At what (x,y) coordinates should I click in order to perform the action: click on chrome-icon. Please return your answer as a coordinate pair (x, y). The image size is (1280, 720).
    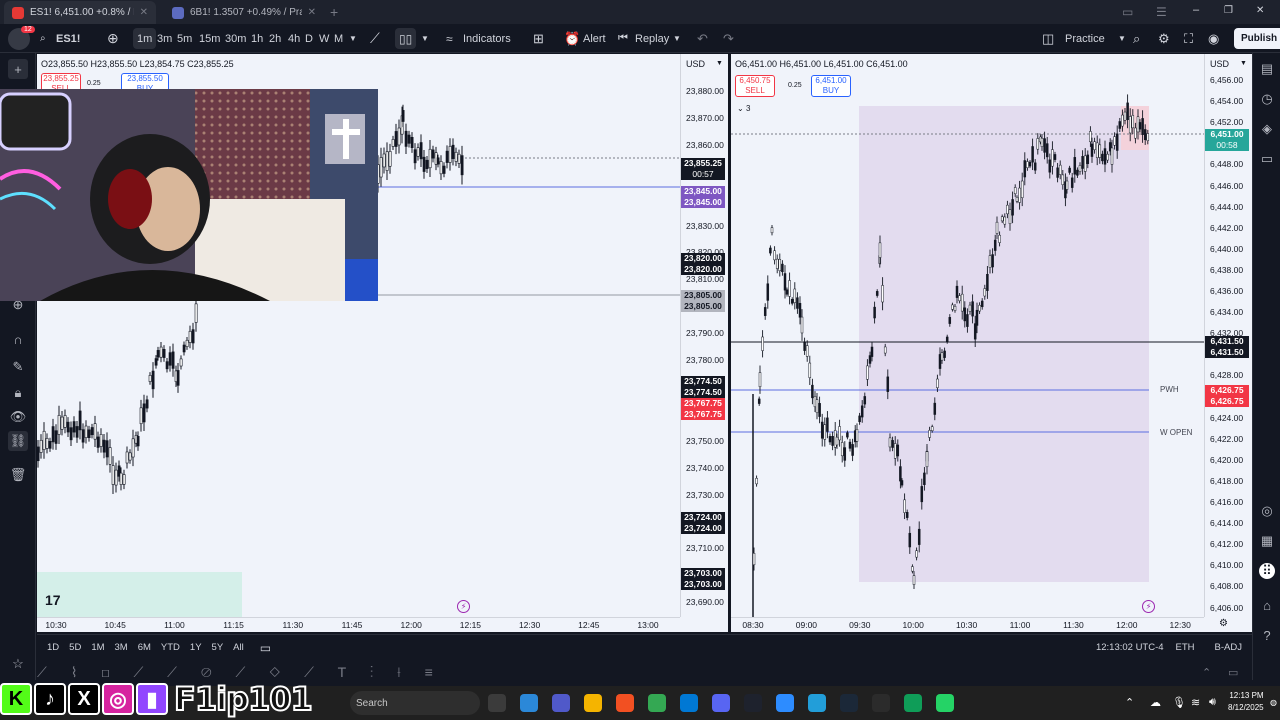
    Looking at the image, I should click on (657, 703).